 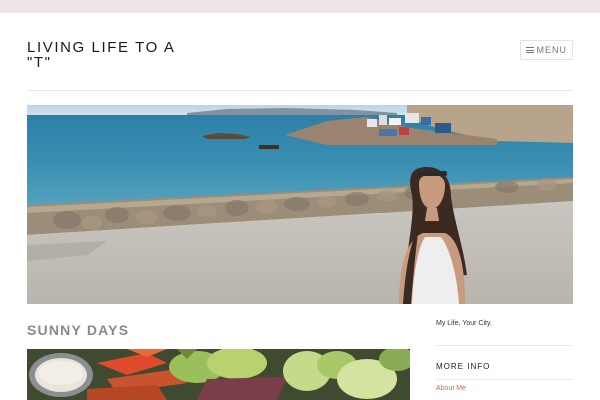 I want to click on hamburger-icon, so click(x=529, y=50).